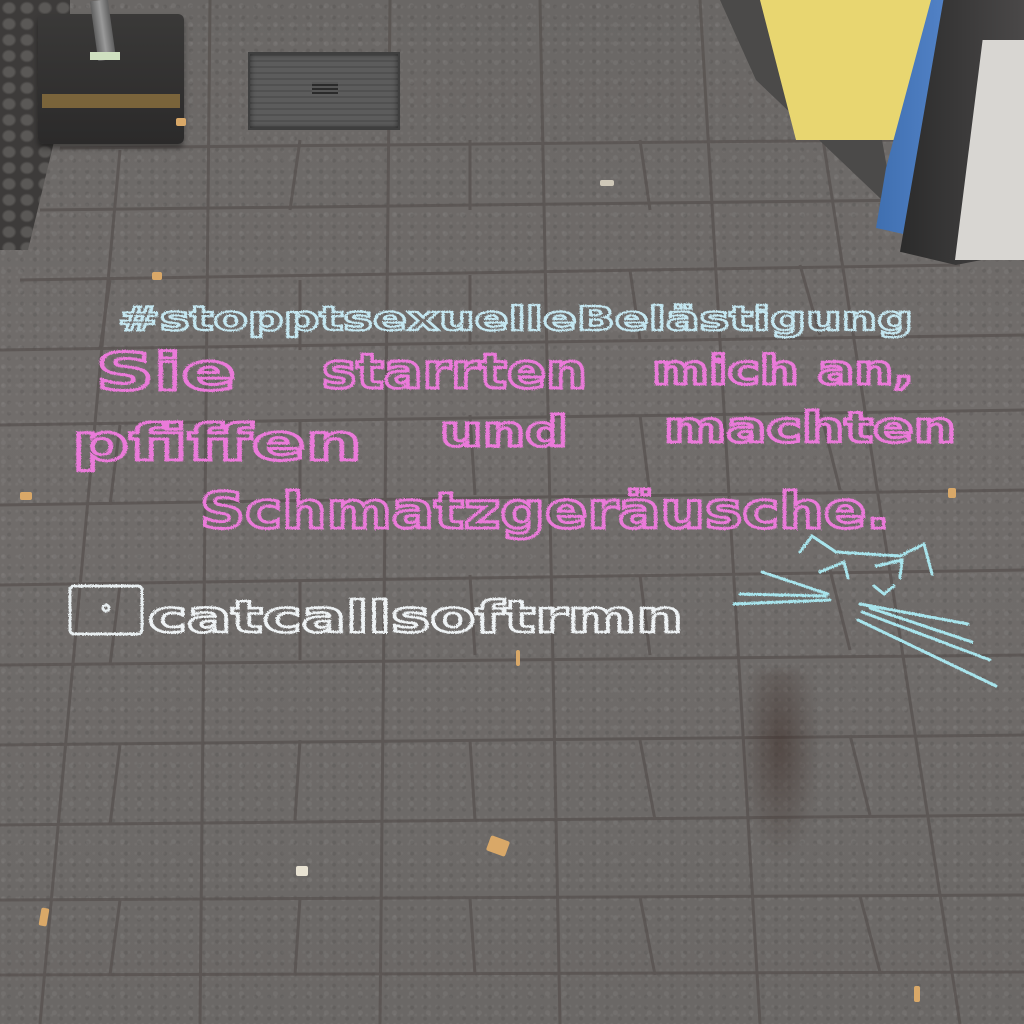 The width and height of the screenshot is (1024, 1024). Describe the element at coordinates (865, 610) in the screenshot. I see `cat-drawing` at that location.